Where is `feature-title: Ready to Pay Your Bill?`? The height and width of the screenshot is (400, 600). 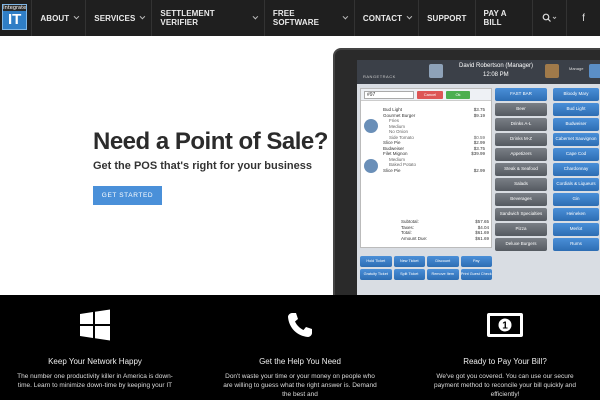 feature-title: Ready to Pay Your Bill? is located at coordinates (505, 361).